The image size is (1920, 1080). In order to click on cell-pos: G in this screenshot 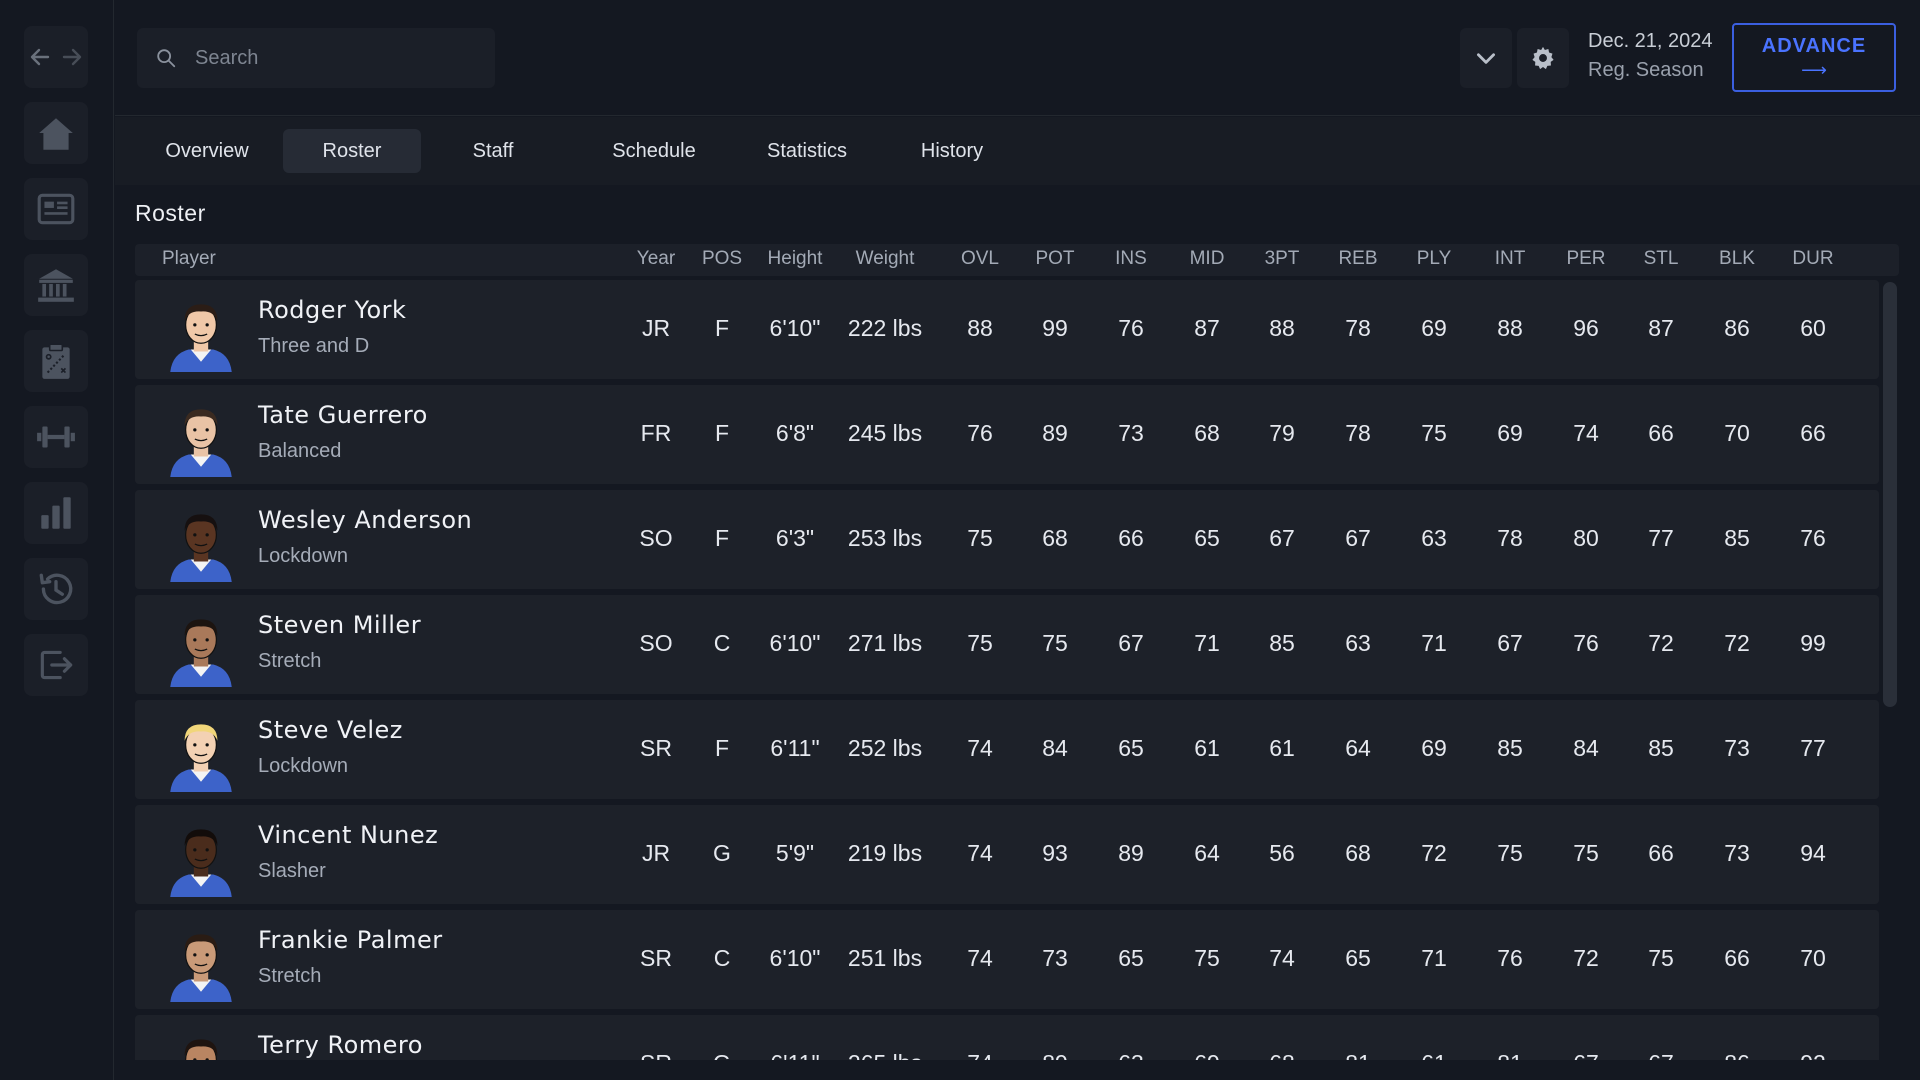, I will do `click(722, 853)`.